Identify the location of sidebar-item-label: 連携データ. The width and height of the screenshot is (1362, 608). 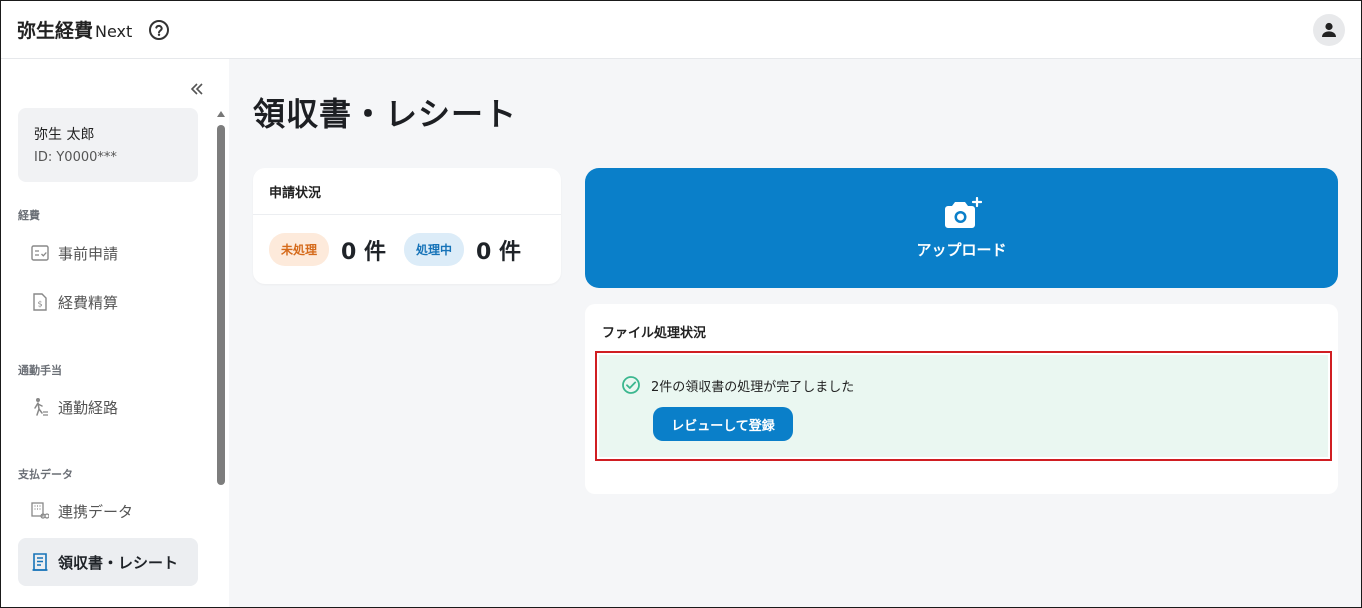
(96, 511).